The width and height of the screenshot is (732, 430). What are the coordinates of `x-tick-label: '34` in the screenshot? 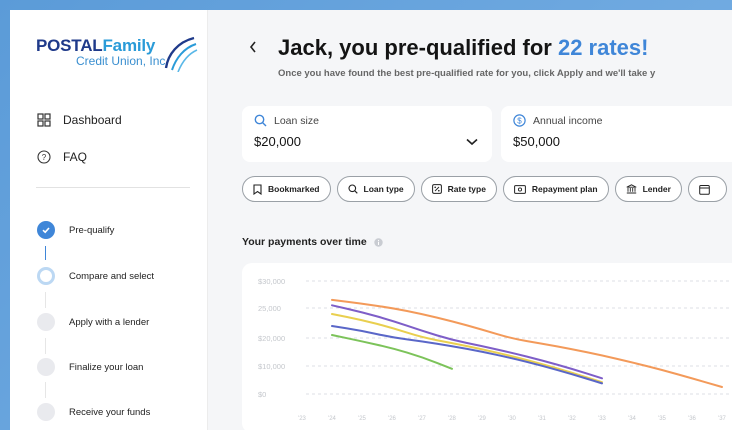 It's located at (632, 419).